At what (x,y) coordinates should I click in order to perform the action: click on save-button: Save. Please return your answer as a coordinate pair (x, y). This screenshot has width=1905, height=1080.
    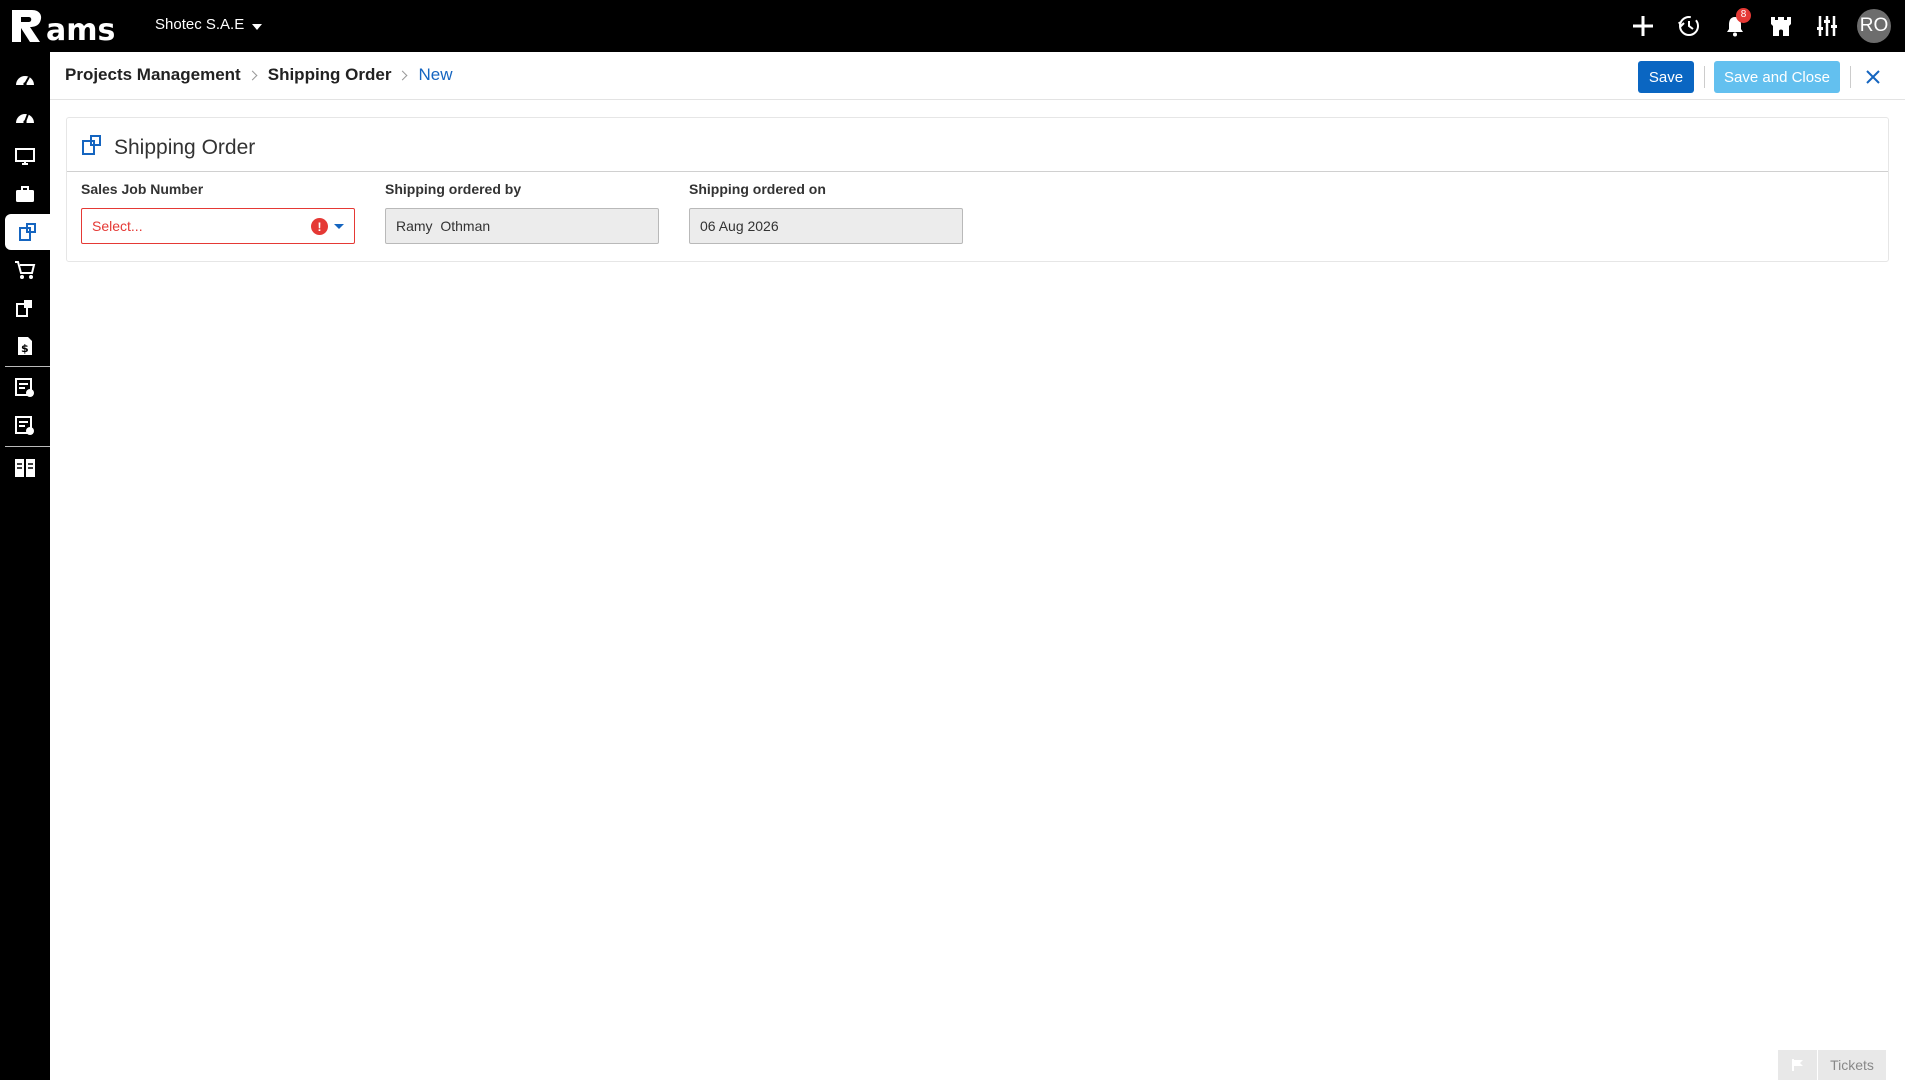
    Looking at the image, I should click on (1666, 77).